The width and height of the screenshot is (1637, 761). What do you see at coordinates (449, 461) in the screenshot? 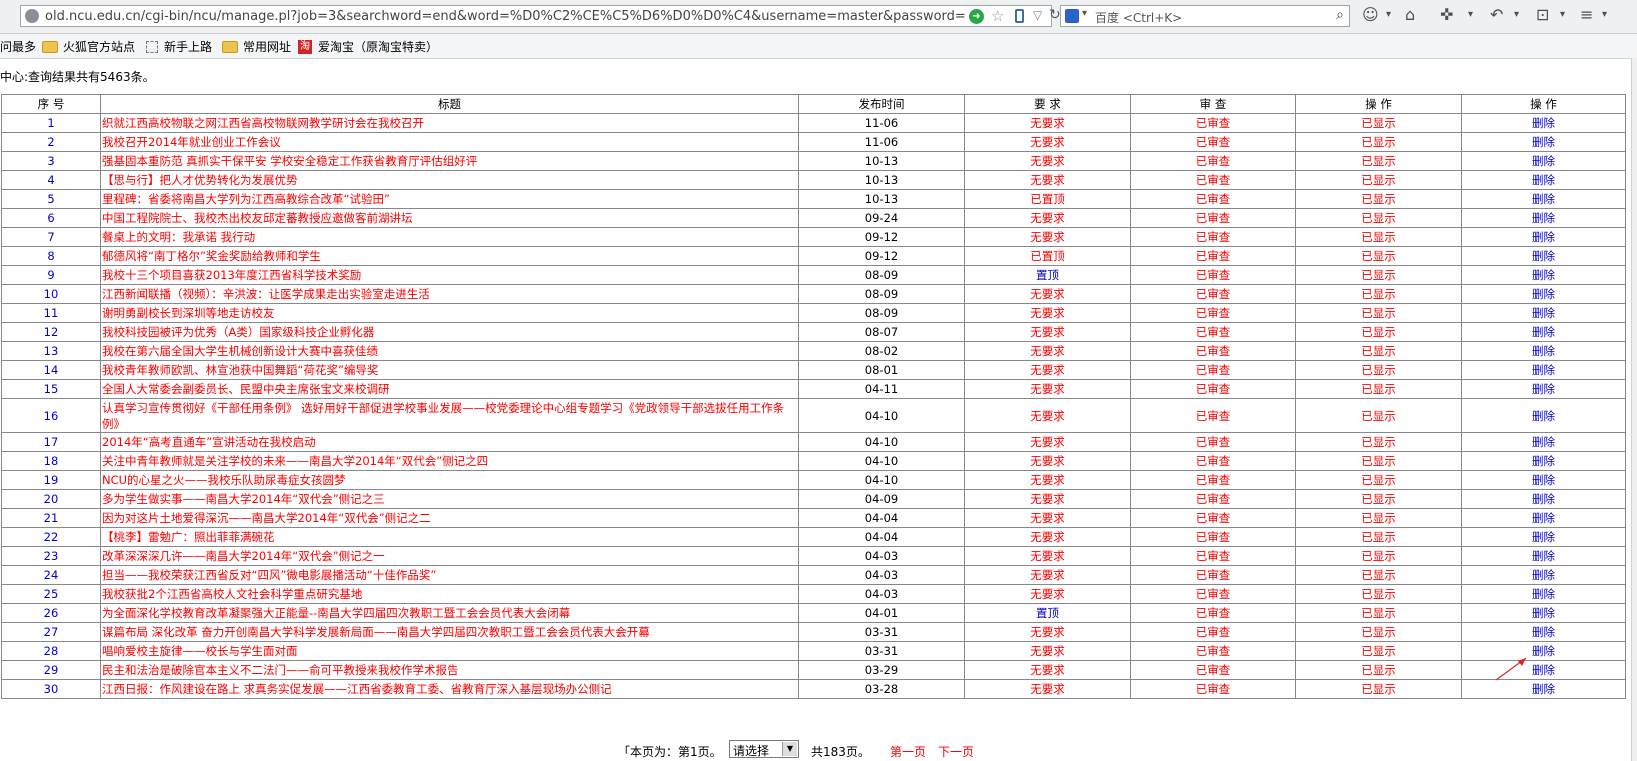
I see `row-title-link: 关注中青年教师就是关注学校的未来——南昌大学2014年“双代会”侧记之四` at bounding box center [449, 461].